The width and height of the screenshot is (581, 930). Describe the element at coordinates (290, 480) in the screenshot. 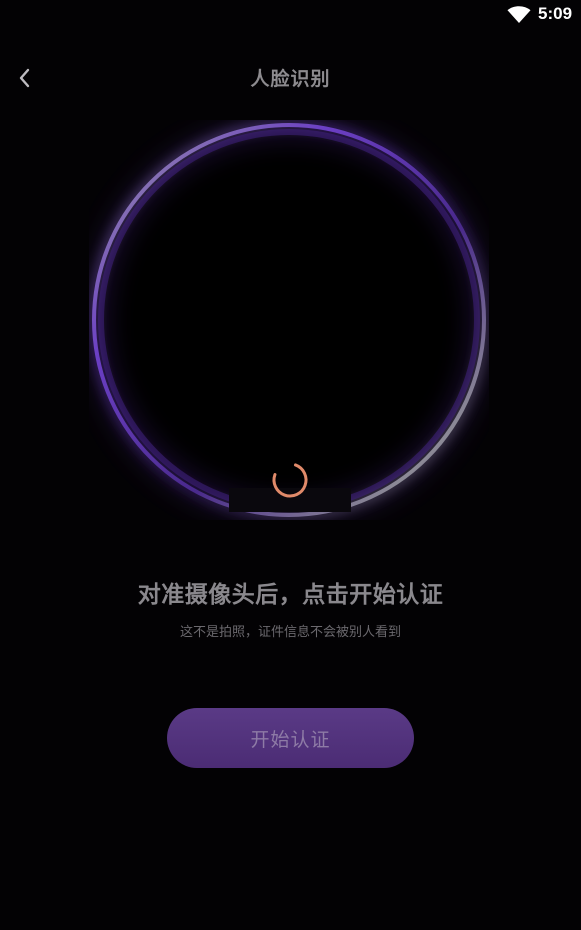

I see `loading-spinner-icon` at that location.